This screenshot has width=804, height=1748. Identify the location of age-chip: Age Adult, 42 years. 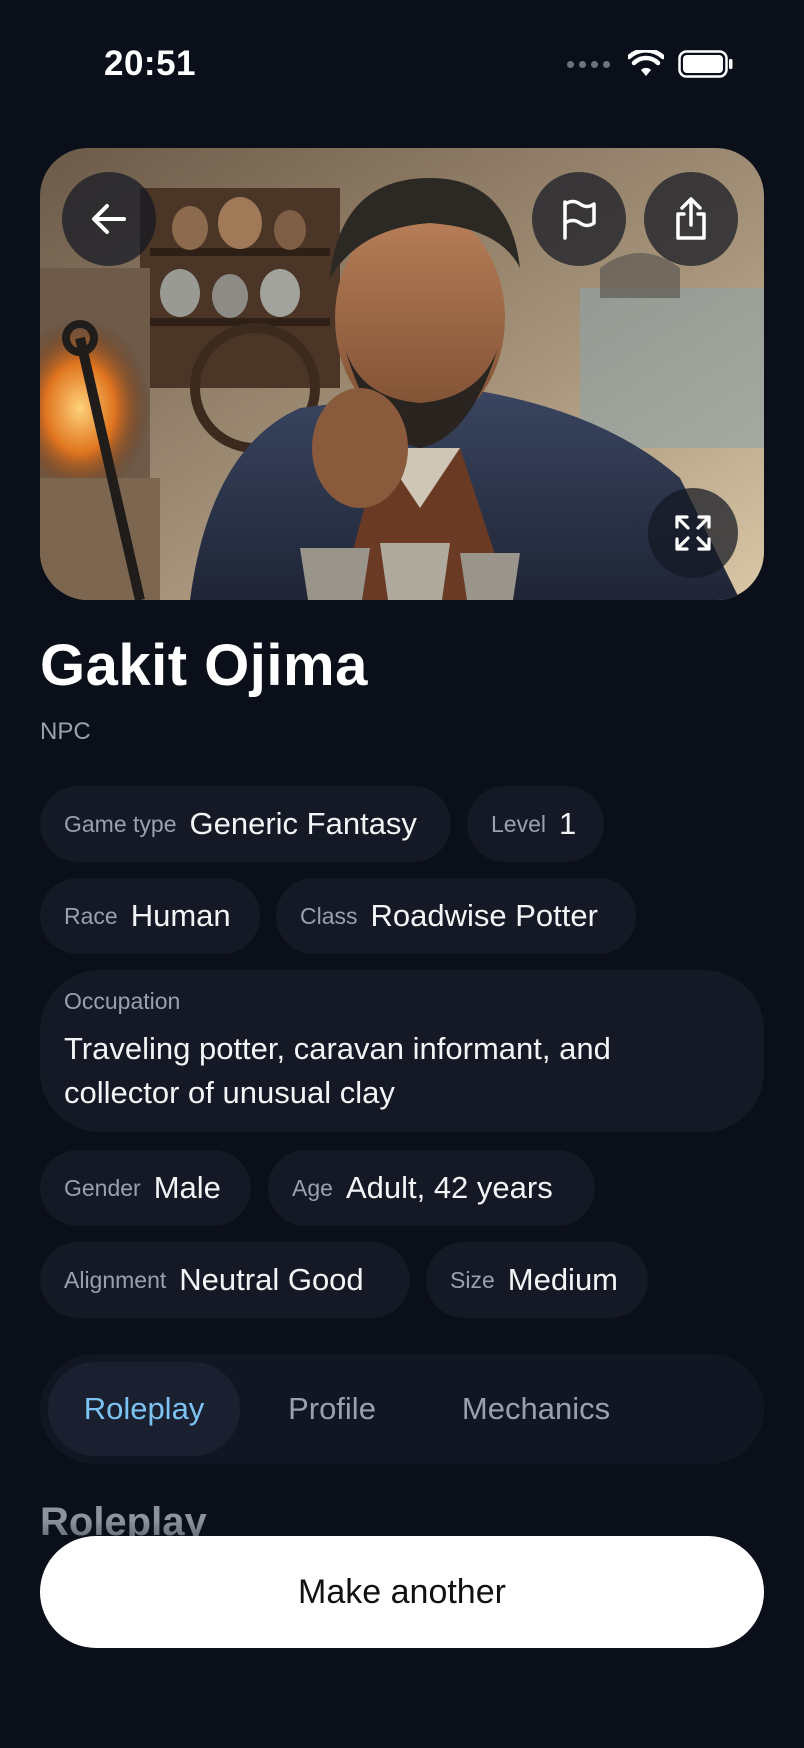
(431, 1188).